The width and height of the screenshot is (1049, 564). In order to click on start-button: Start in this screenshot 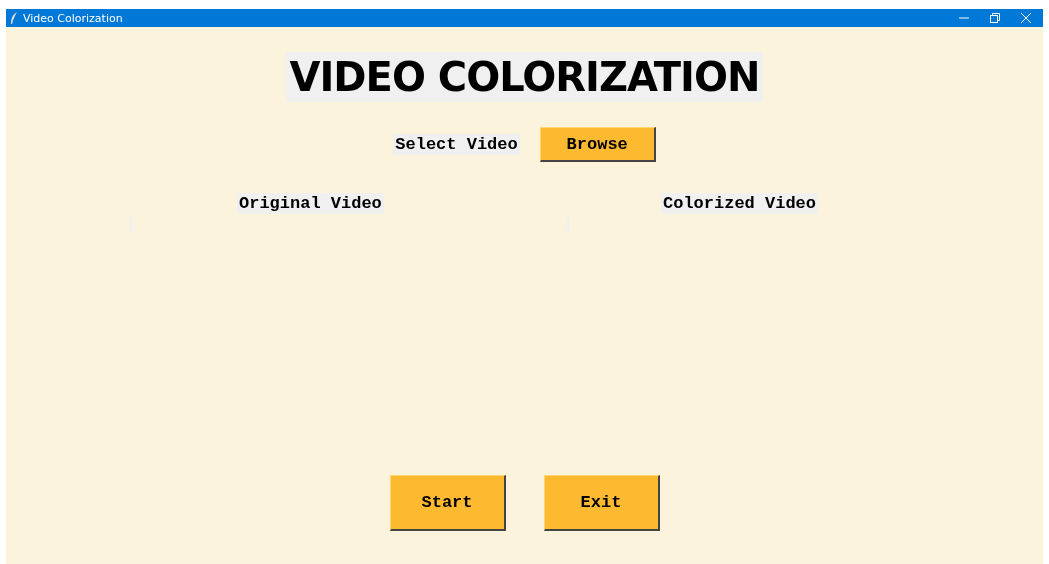, I will do `click(447, 503)`.